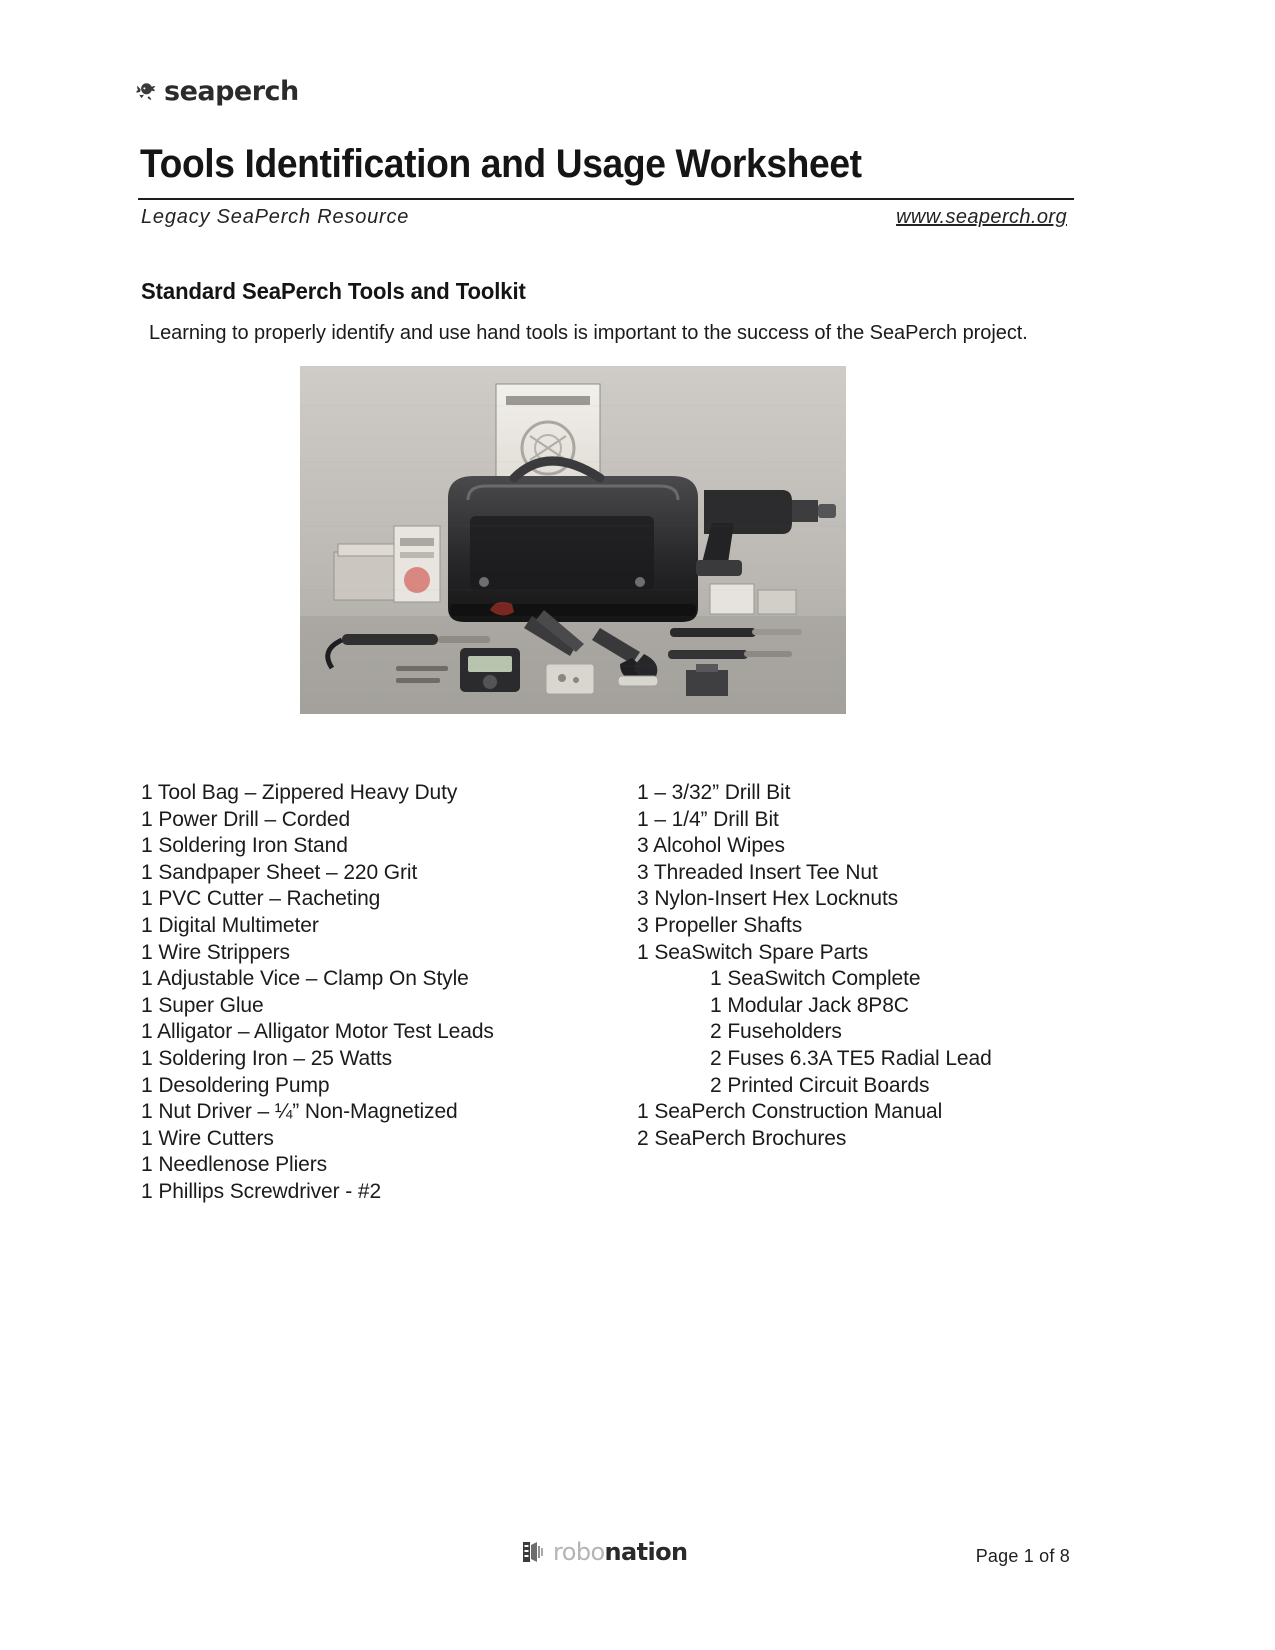 The width and height of the screenshot is (1275, 1650). I want to click on list-item: 3 Threaded Insert Tee Nut, so click(757, 872).